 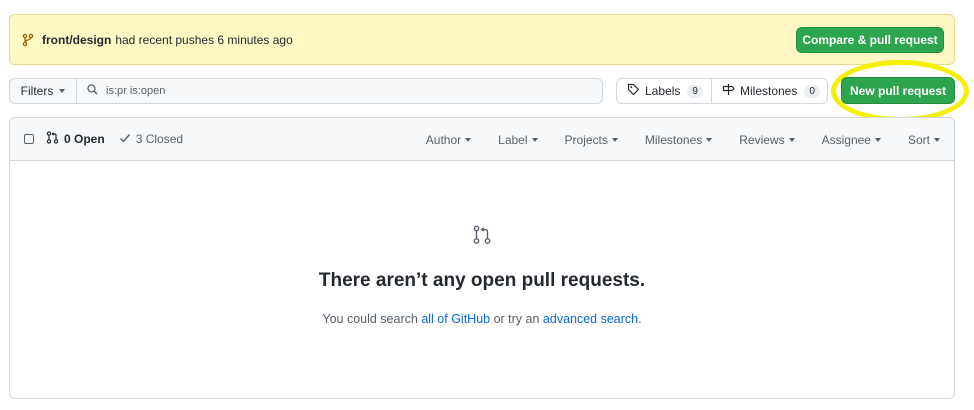 I want to click on filters-button: Filters, so click(x=43, y=91).